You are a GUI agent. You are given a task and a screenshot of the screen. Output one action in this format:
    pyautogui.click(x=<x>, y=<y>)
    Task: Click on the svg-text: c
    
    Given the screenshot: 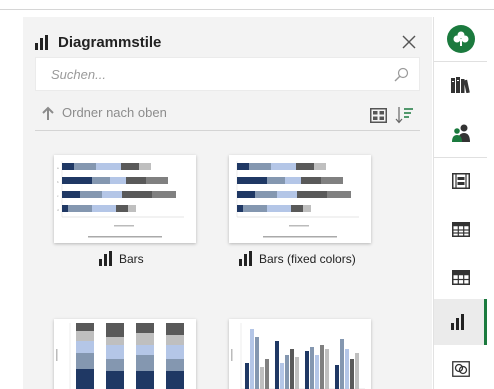 What is the action you would take?
    pyautogui.click(x=58, y=196)
    